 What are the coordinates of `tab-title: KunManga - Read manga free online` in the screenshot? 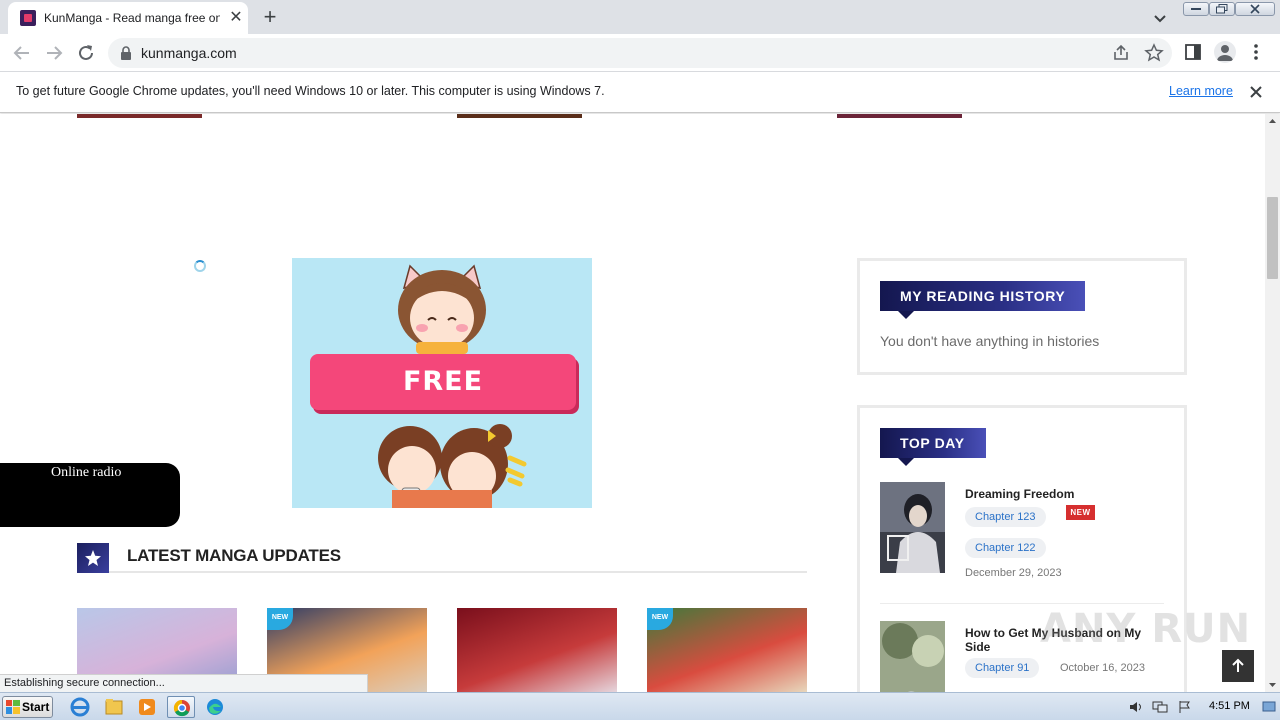 It's located at (132, 18).